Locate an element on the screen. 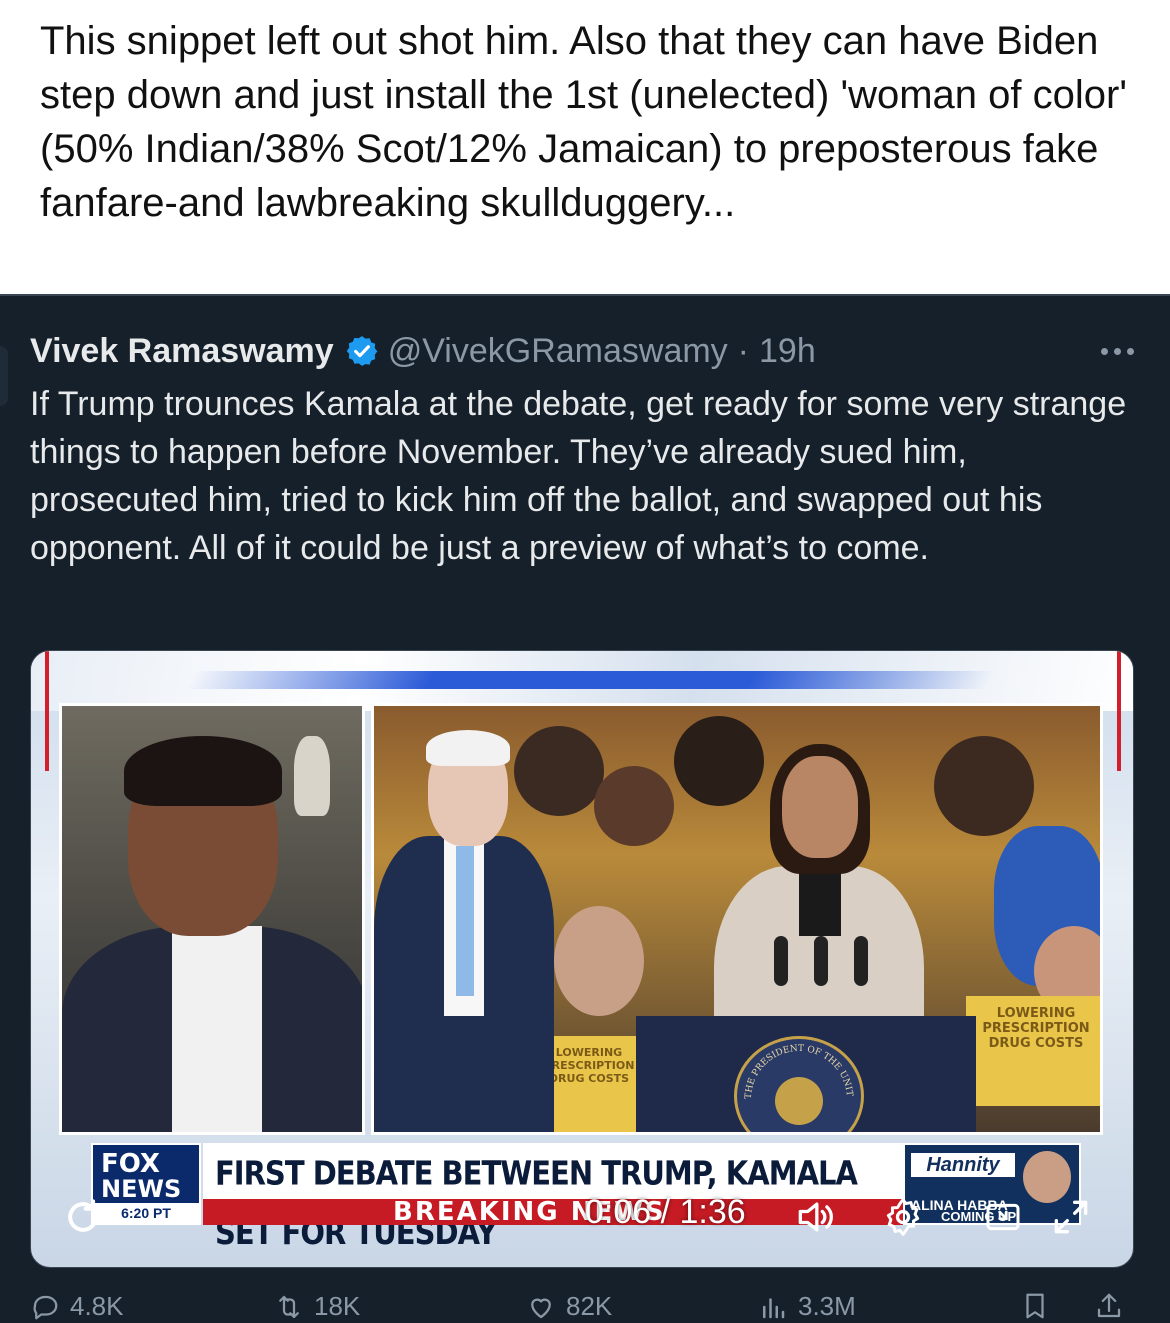 The height and width of the screenshot is (1323, 1170). harris-head is located at coordinates (820, 807).